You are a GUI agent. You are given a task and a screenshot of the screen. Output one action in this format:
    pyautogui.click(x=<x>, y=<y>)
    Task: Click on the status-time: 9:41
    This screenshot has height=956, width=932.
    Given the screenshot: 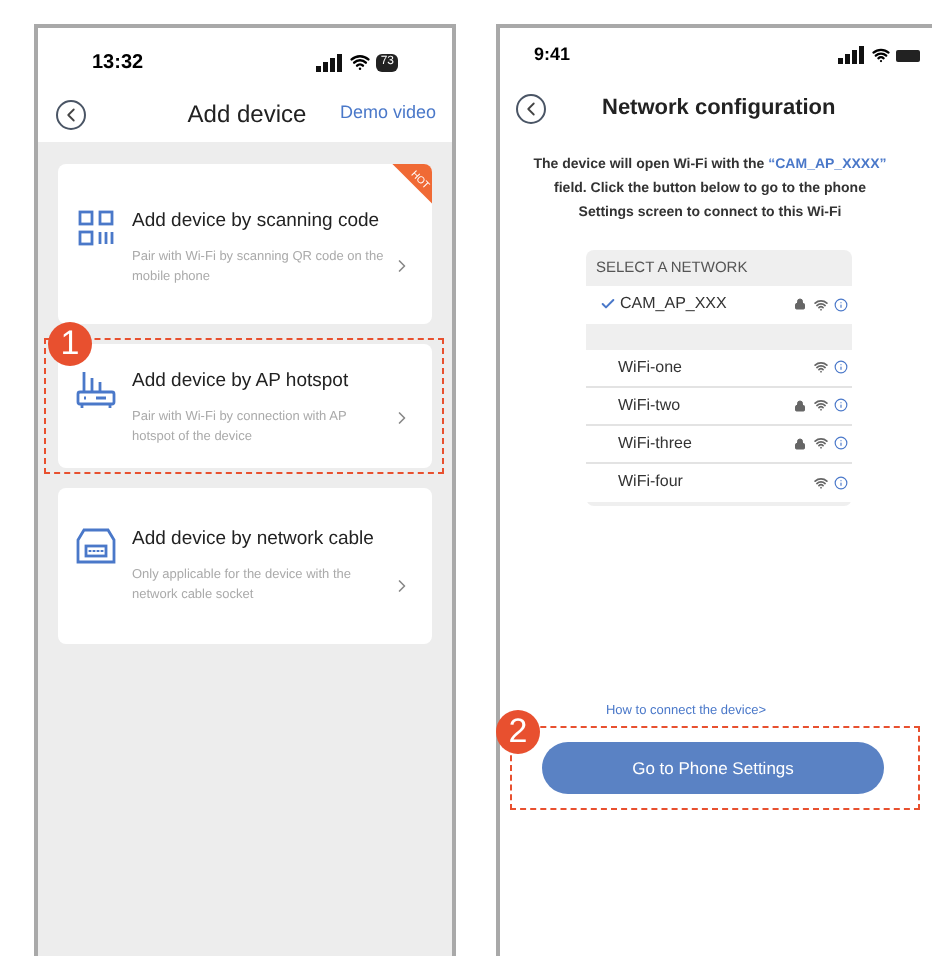 What is the action you would take?
    pyautogui.click(x=552, y=54)
    